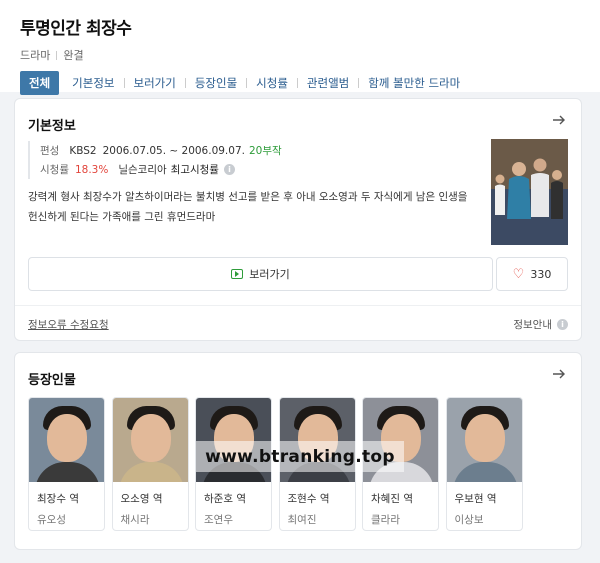 This screenshot has width=600, height=563. What do you see at coordinates (475, 499) in the screenshot?
I see `cast-role: 우보현 역` at bounding box center [475, 499].